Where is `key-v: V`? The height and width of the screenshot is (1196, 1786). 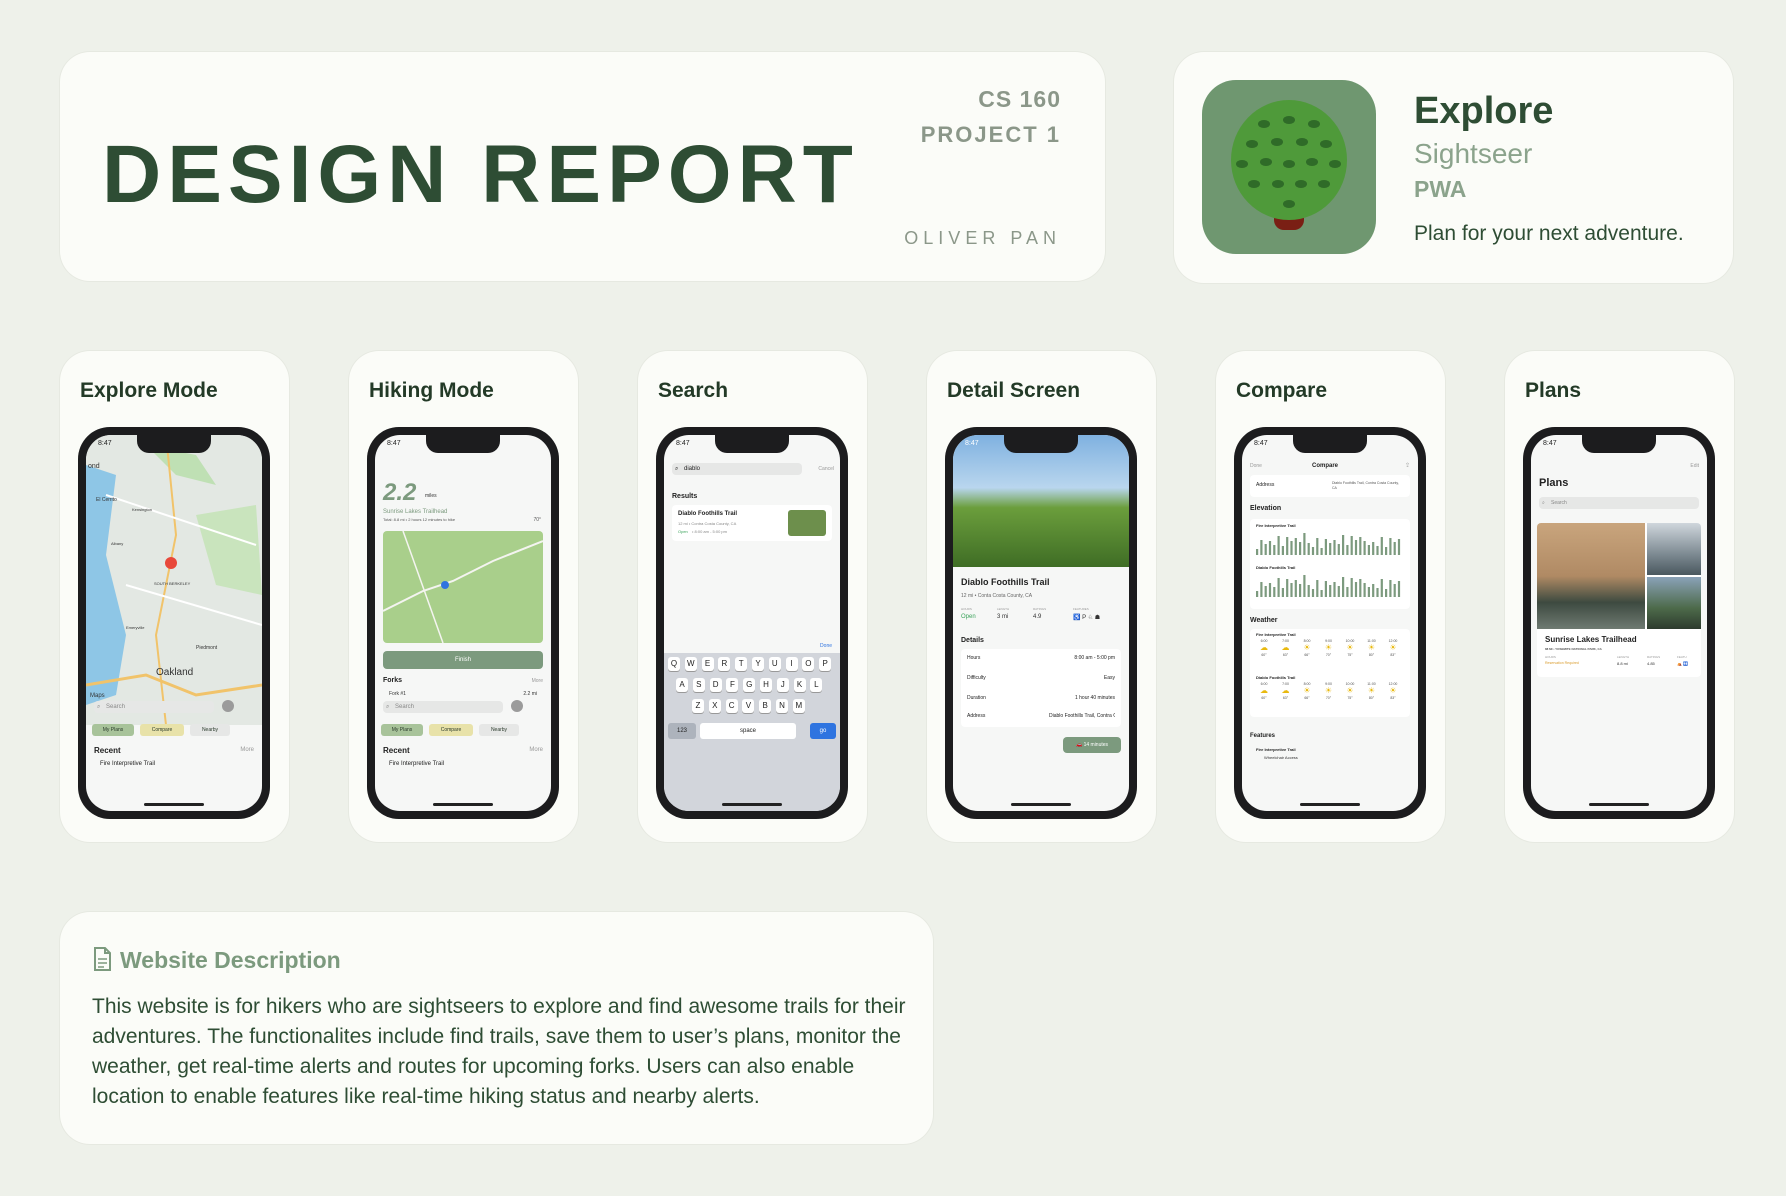 key-v: V is located at coordinates (748, 706).